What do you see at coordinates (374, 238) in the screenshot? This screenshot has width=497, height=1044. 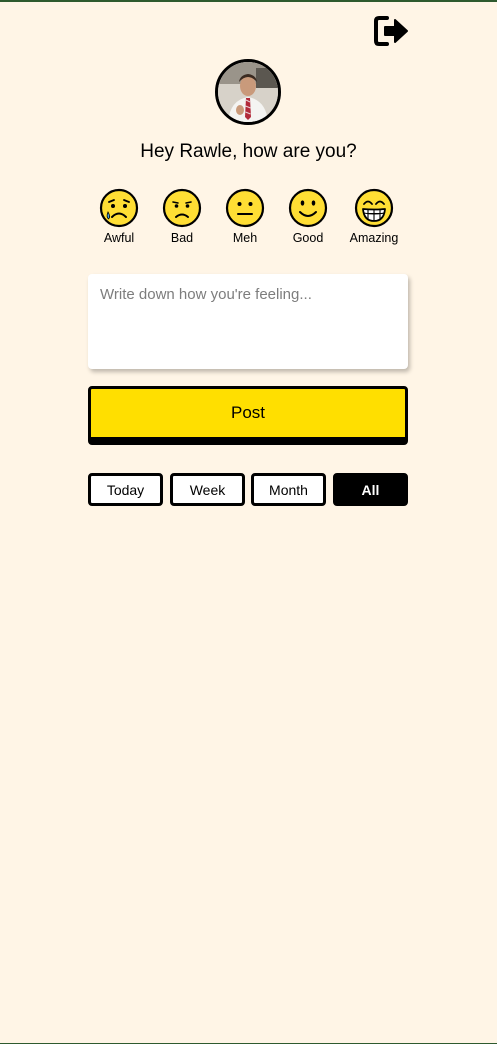 I see `mood-label: Amazing` at bounding box center [374, 238].